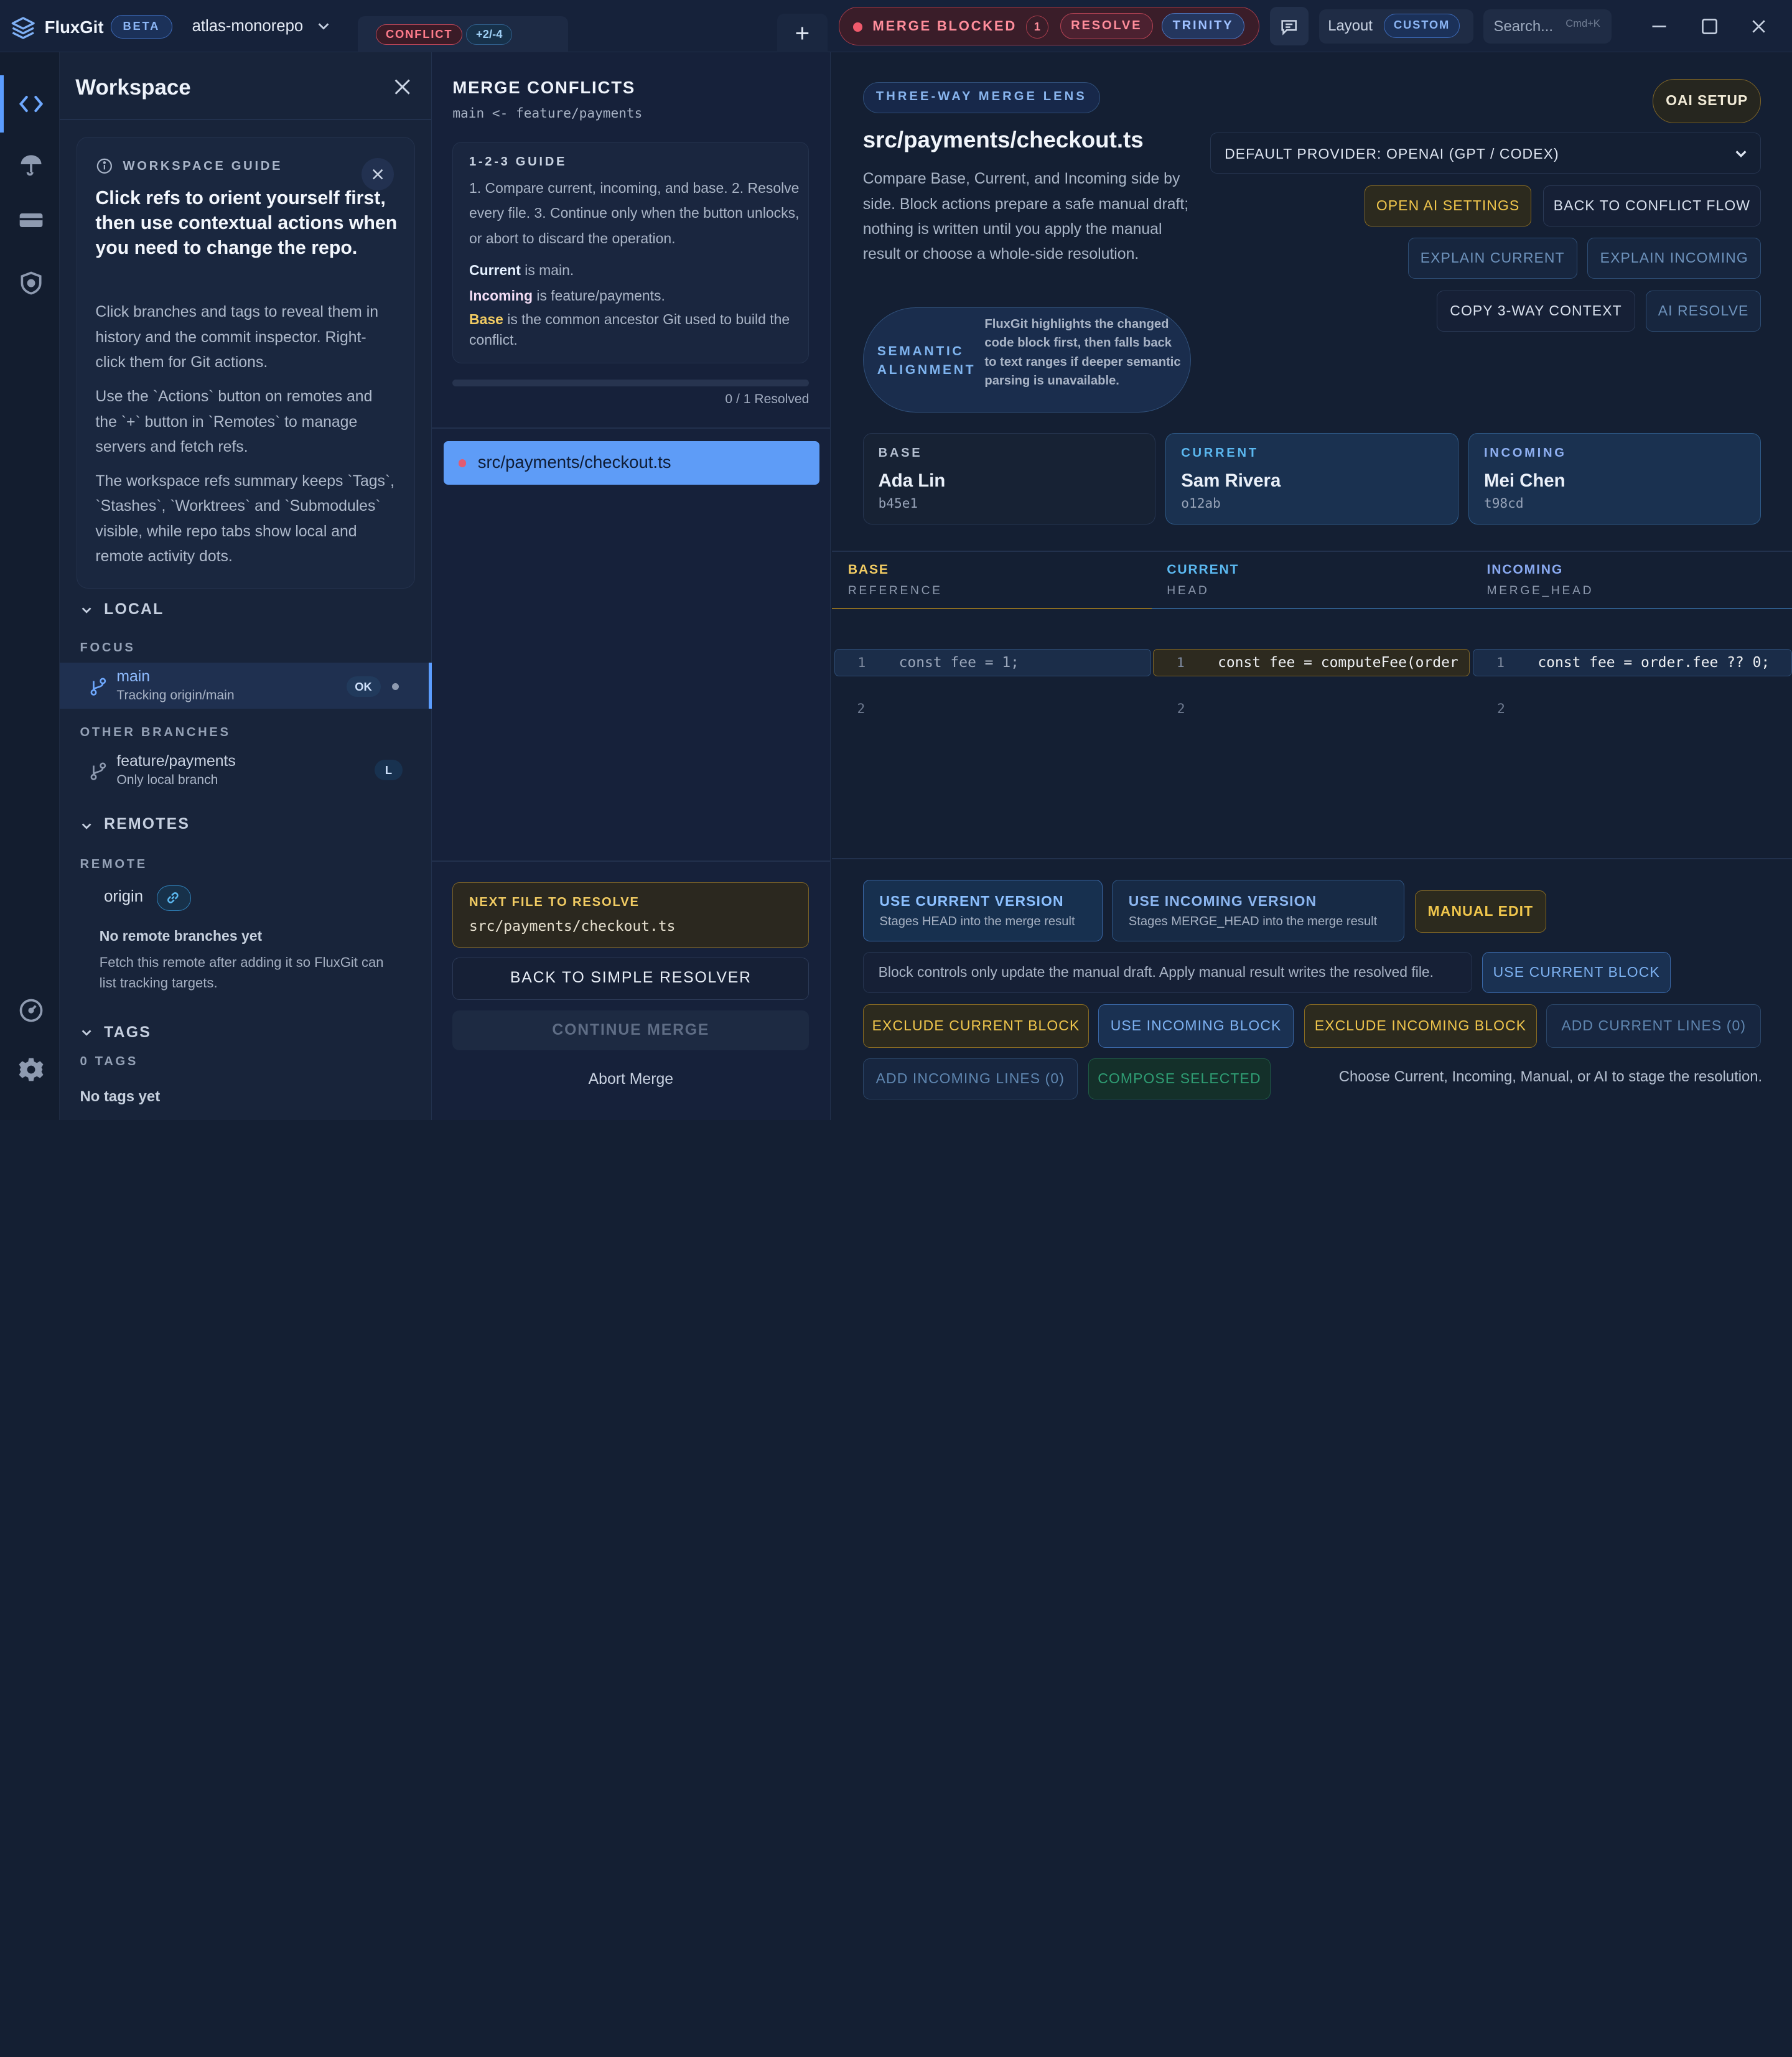 The image size is (1792, 2057). What do you see at coordinates (1480, 911) in the screenshot?
I see `manual-edit-button: MANUAL EDIT` at bounding box center [1480, 911].